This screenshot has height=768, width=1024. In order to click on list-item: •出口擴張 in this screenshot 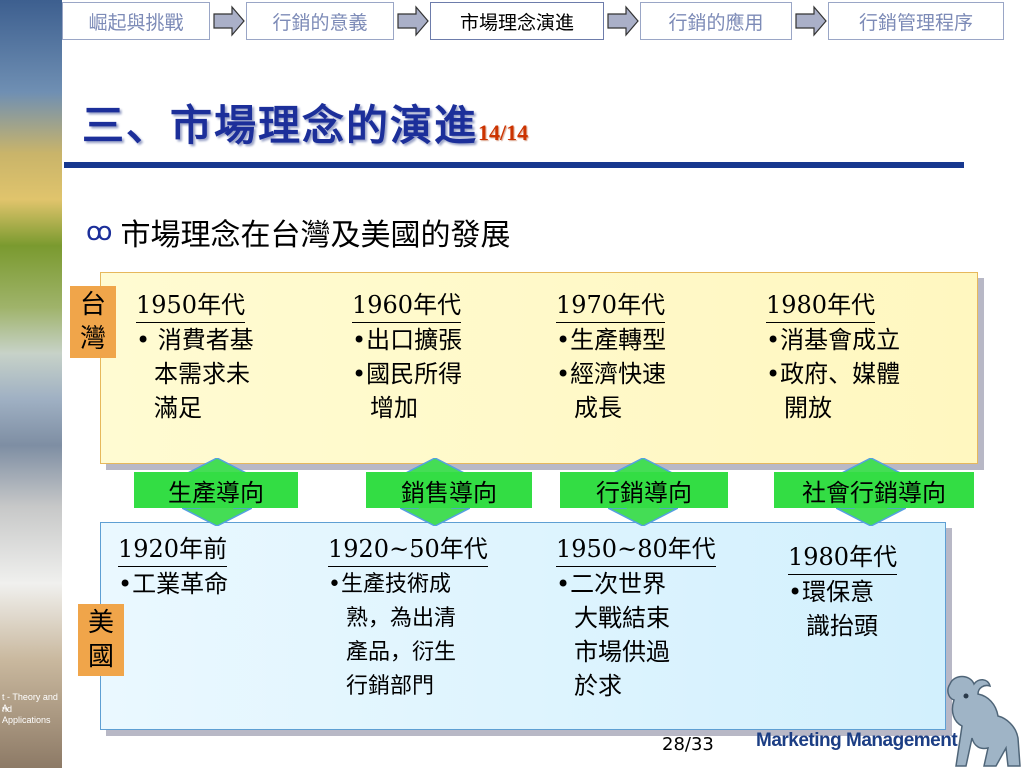, I will do `click(407, 340)`.